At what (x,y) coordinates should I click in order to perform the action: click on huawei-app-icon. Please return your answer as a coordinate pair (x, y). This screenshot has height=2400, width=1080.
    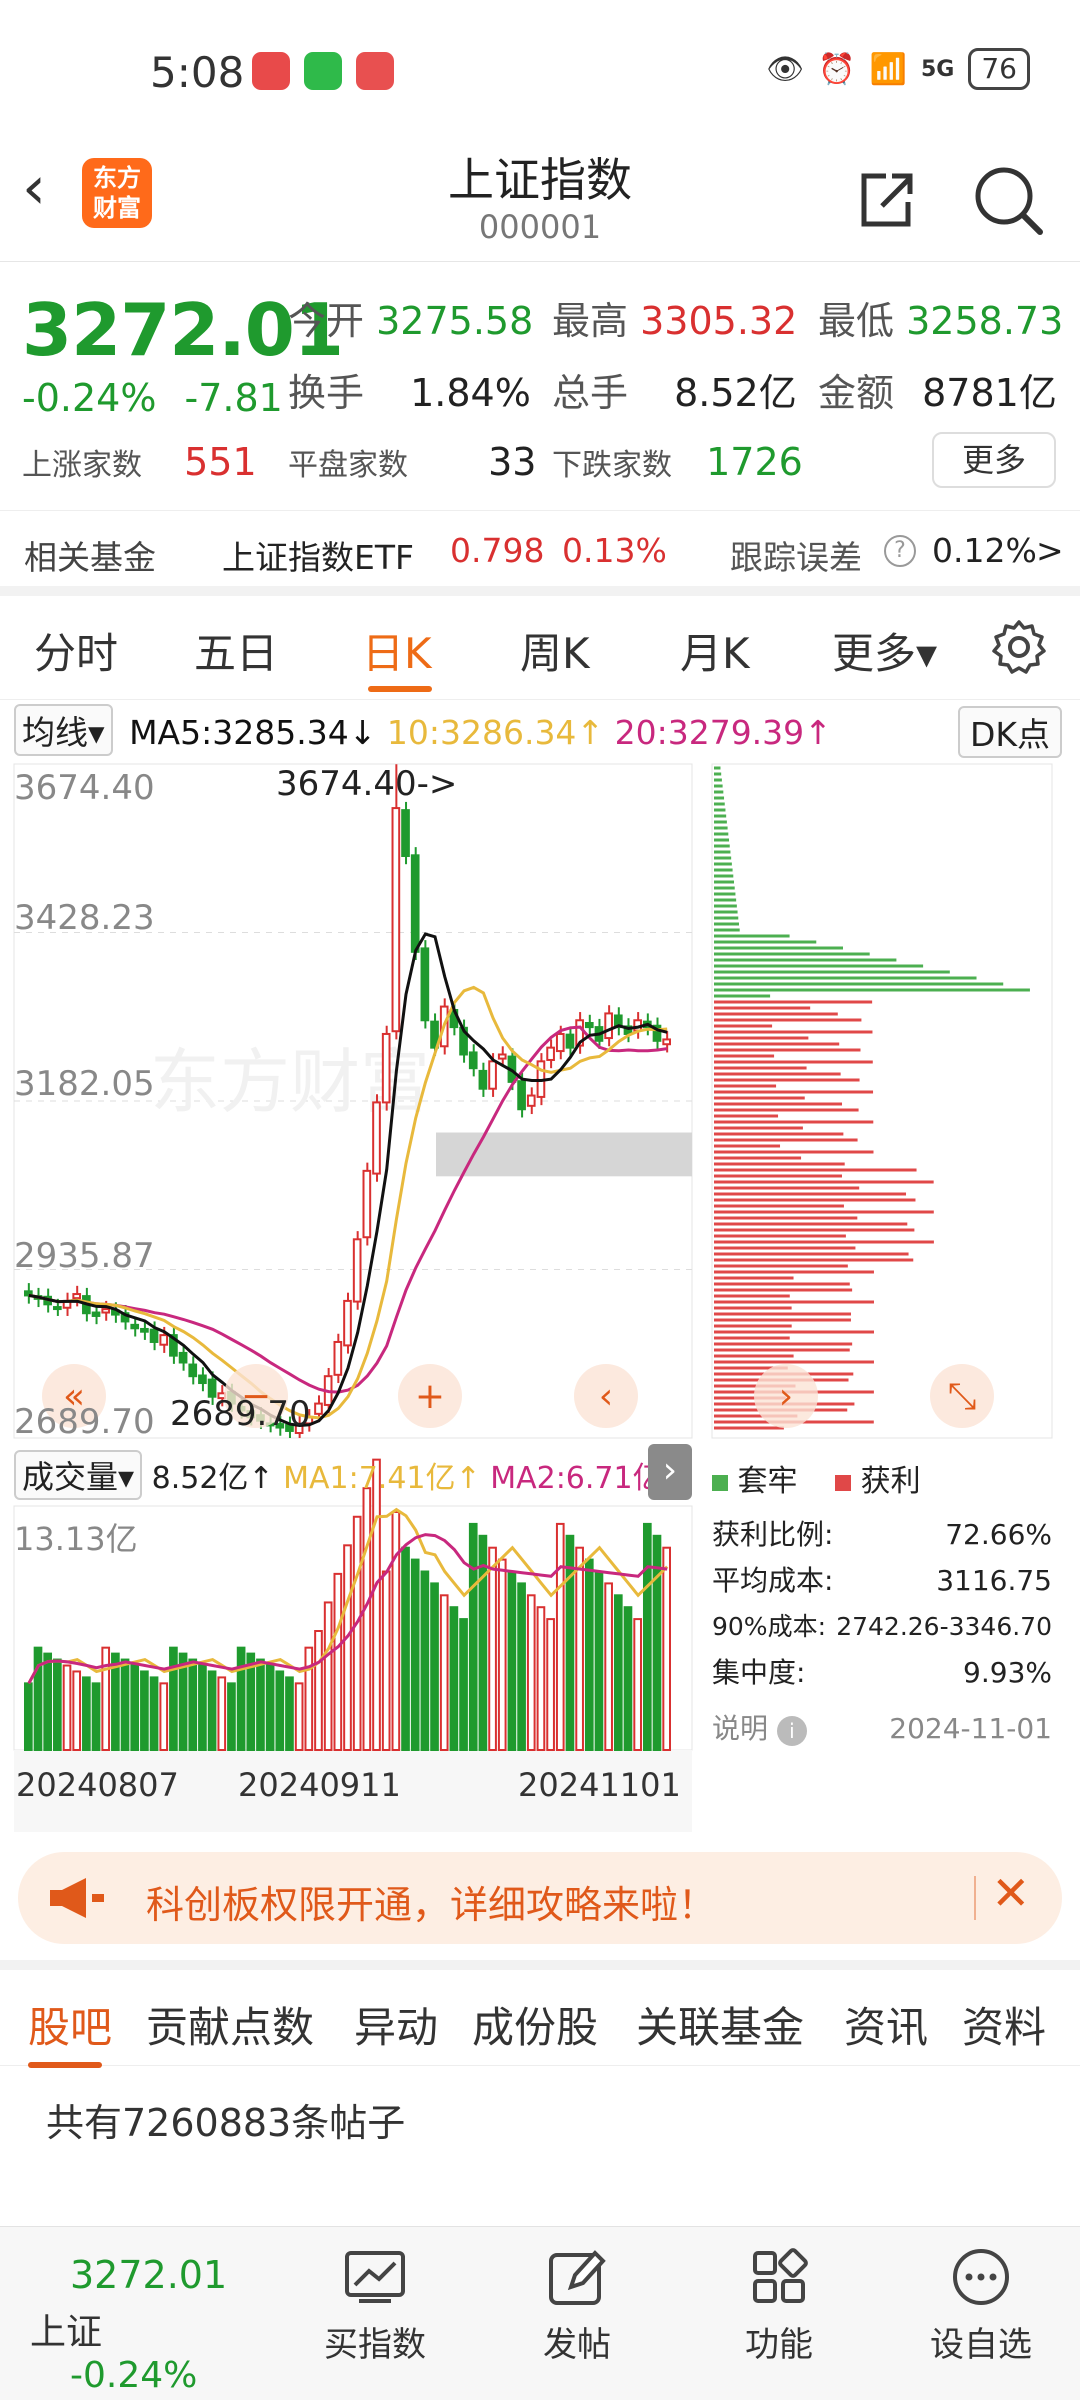
    Looking at the image, I should click on (271, 71).